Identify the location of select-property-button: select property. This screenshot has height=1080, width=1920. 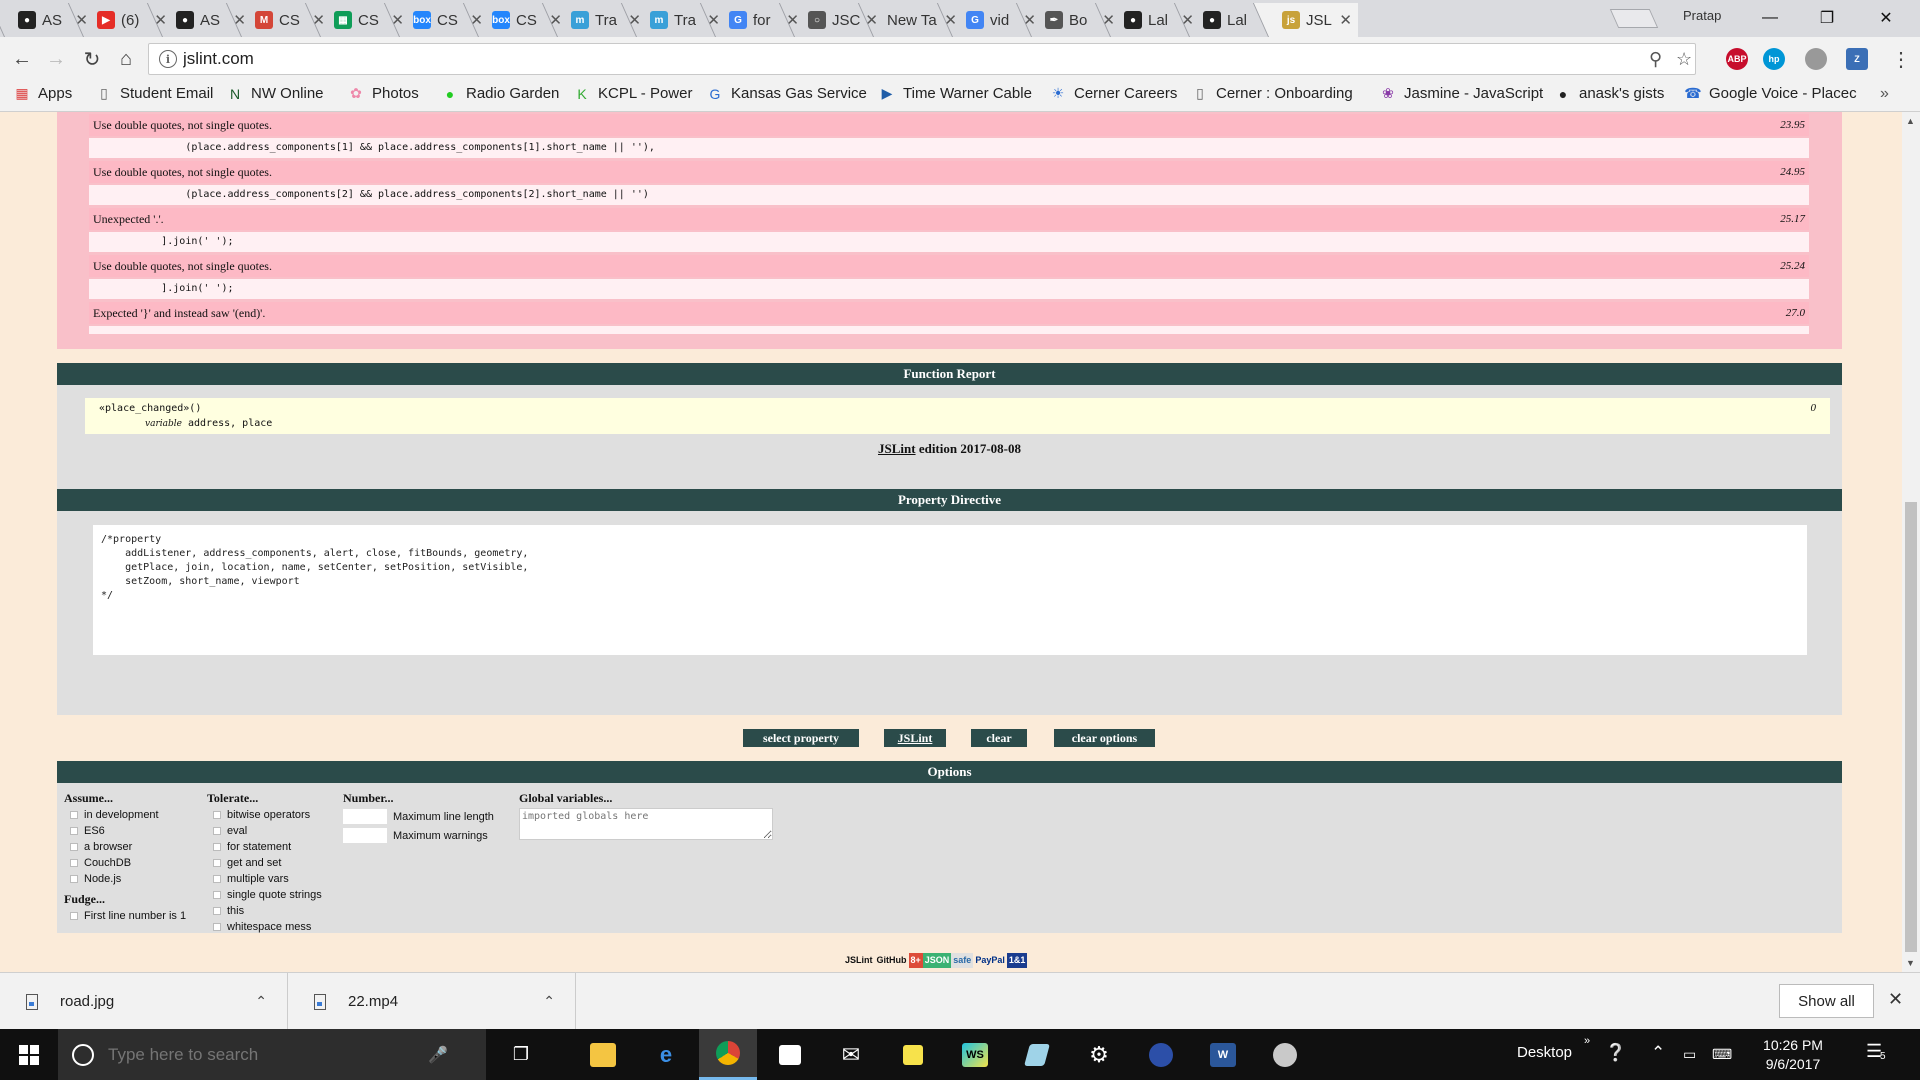
(801, 738).